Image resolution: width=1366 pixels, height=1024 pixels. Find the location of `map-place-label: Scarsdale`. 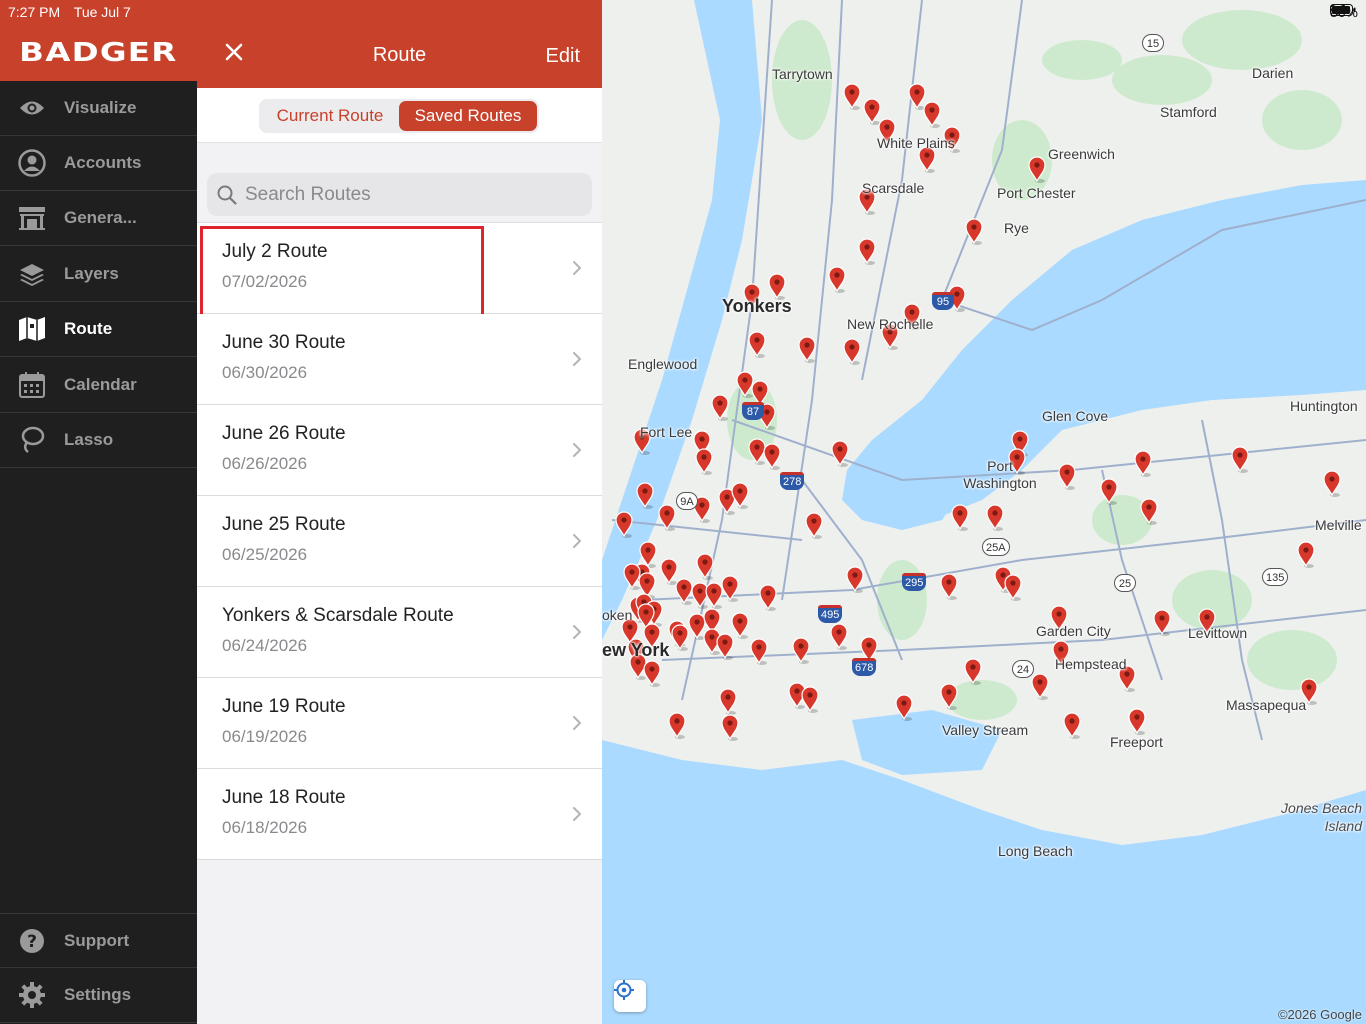

map-place-label: Scarsdale is located at coordinates (893, 188).